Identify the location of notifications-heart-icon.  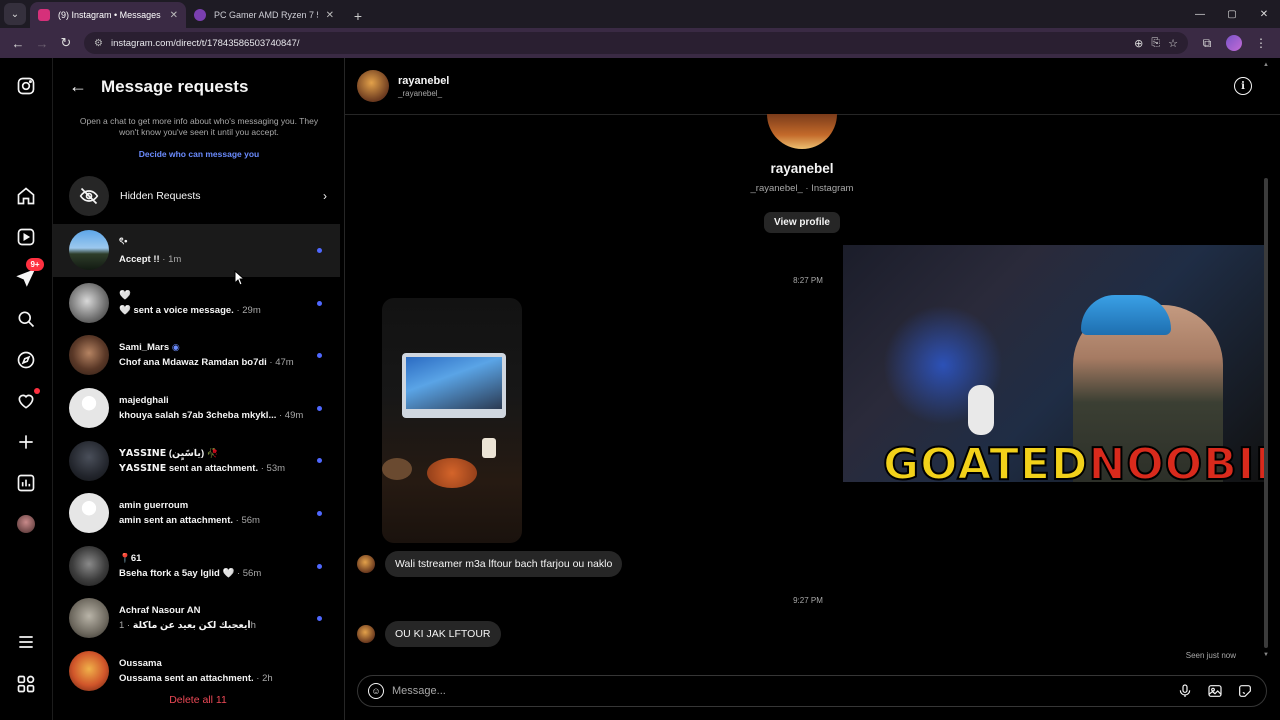
(27, 400).